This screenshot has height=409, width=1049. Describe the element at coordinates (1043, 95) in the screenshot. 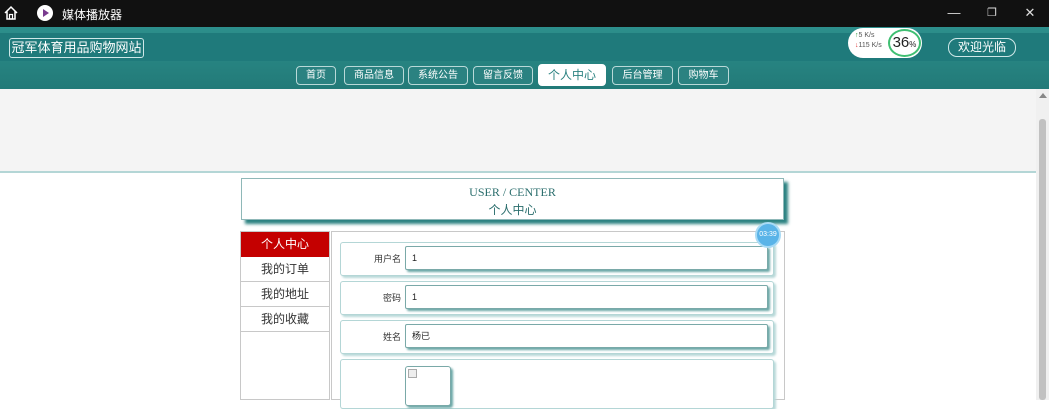

I see `scroll-up-icon` at that location.